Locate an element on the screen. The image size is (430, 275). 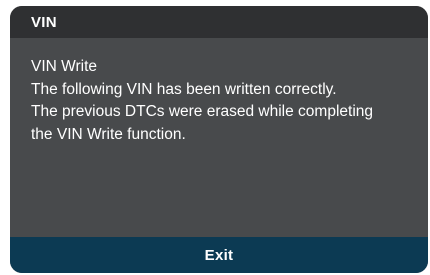
exit-button-label: Exit is located at coordinates (219, 255).